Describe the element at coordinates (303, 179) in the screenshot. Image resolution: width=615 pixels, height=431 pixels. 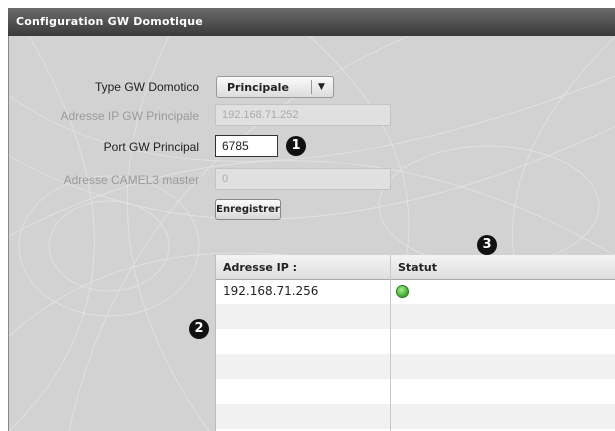
I see `camel-master-field: 0` at that location.